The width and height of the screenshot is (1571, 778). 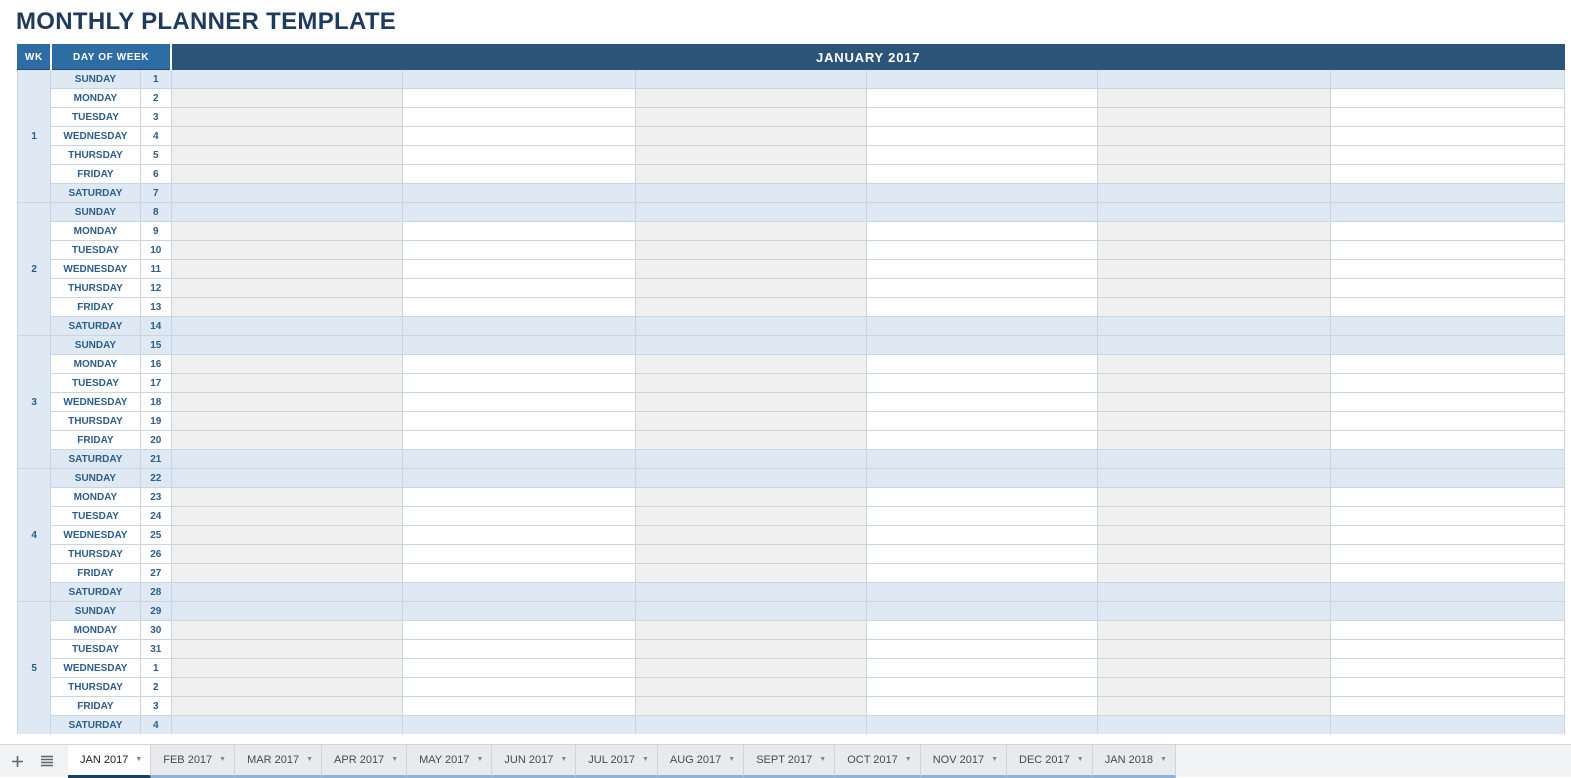 What do you see at coordinates (155, 630) in the screenshot?
I see `date-number-cell: 30` at bounding box center [155, 630].